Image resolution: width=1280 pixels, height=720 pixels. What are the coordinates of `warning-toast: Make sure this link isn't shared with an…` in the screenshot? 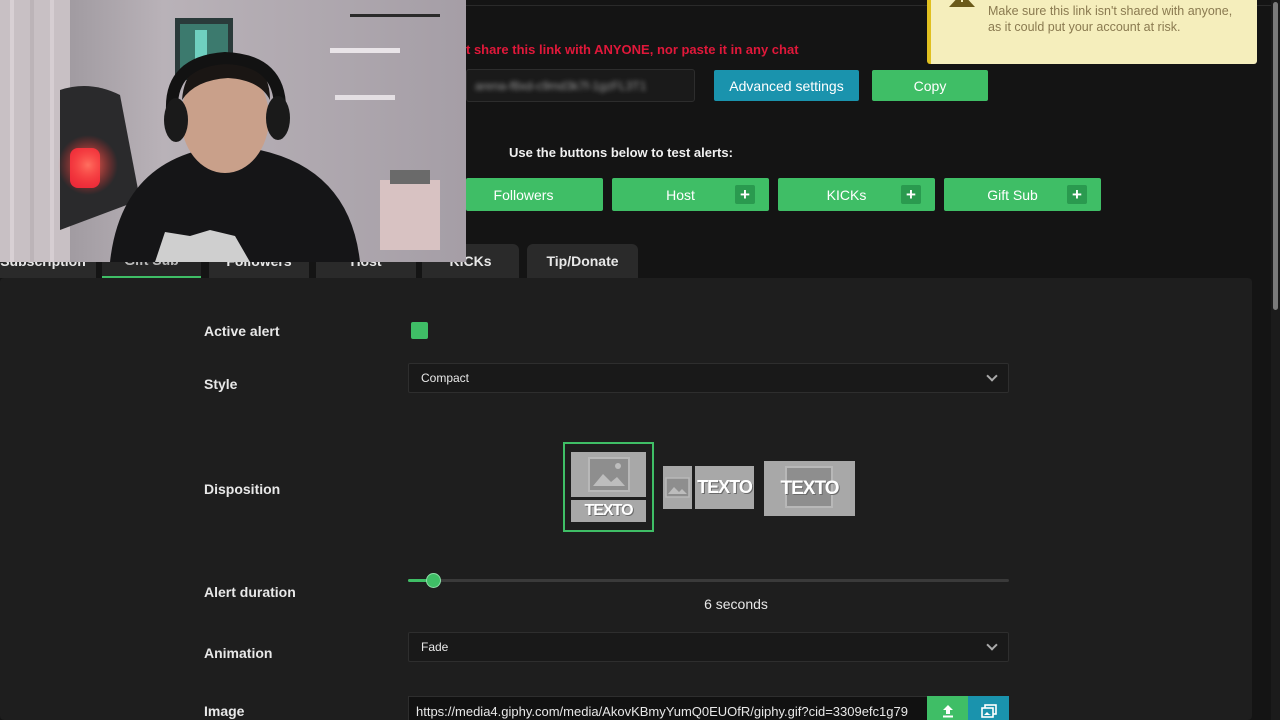 It's located at (1092, 32).